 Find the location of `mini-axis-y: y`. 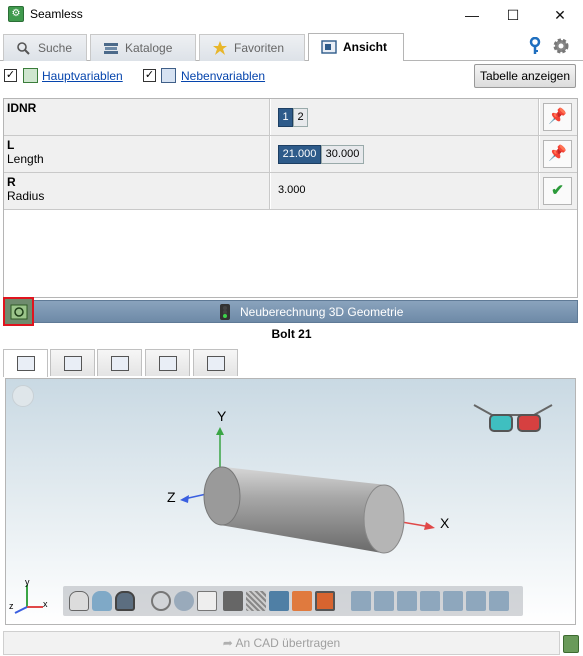

mini-axis-y: y is located at coordinates (27, 582).